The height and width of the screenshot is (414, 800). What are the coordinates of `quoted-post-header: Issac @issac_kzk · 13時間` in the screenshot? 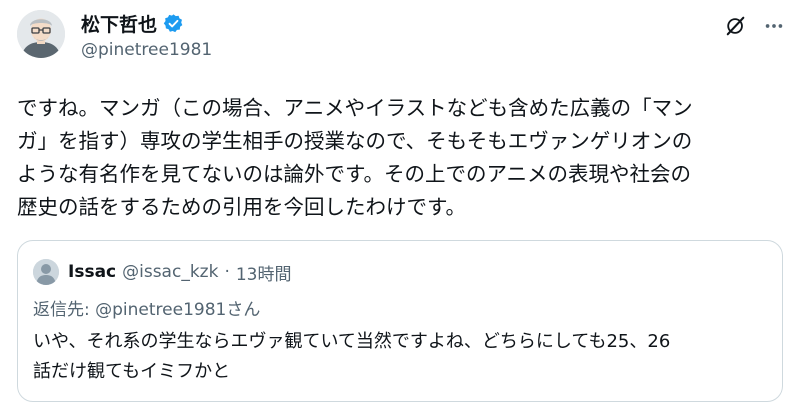 It's located at (180, 272).